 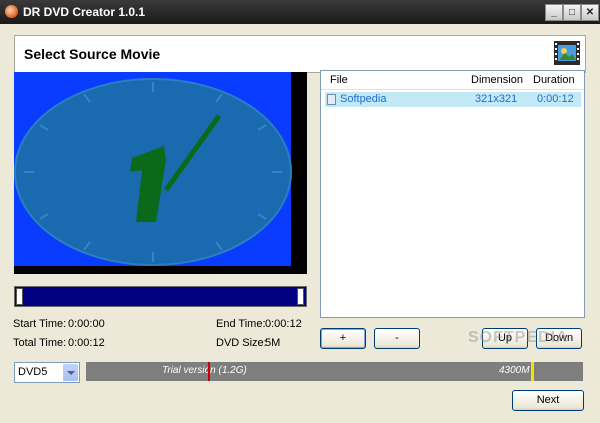 What do you see at coordinates (300, 12) in the screenshot?
I see `title-bar: DR DVD Creator 1.0.1 _ □ ✕` at bounding box center [300, 12].